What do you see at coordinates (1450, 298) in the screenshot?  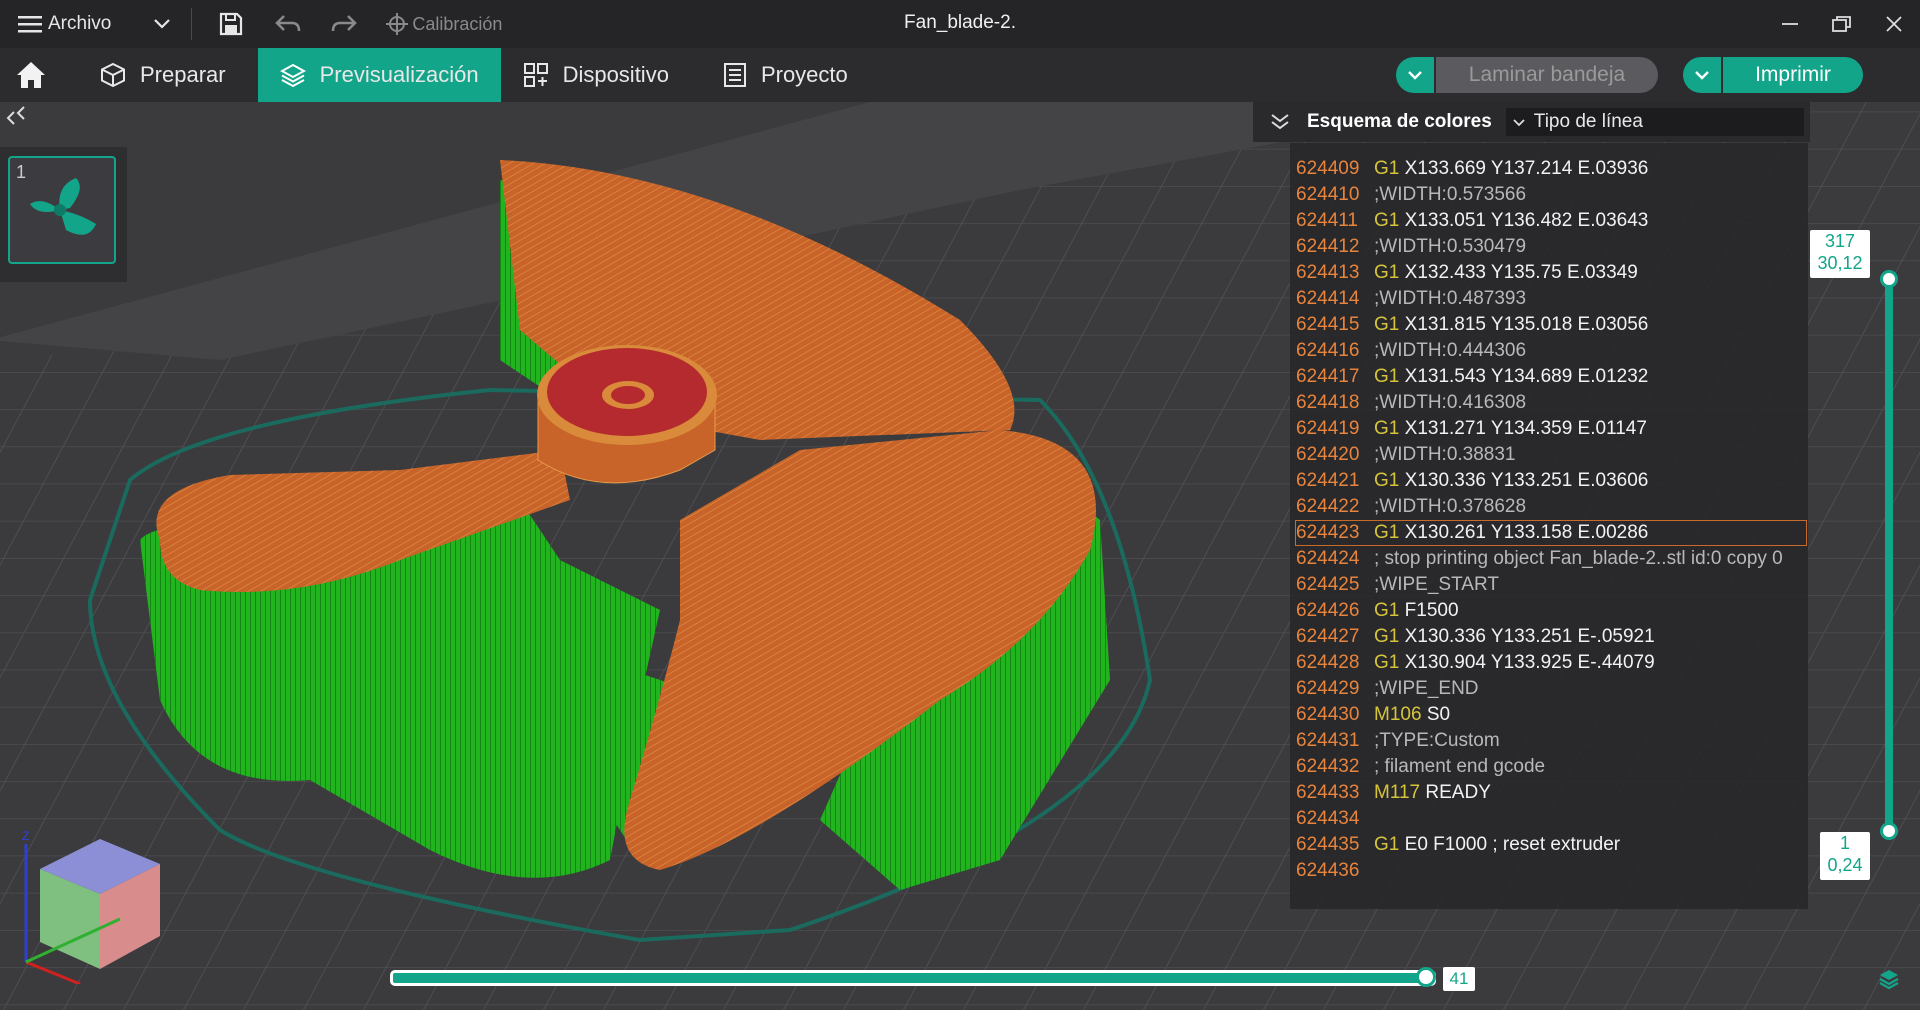 I see `gcode-comment: ;WIDTH:0.487393` at bounding box center [1450, 298].